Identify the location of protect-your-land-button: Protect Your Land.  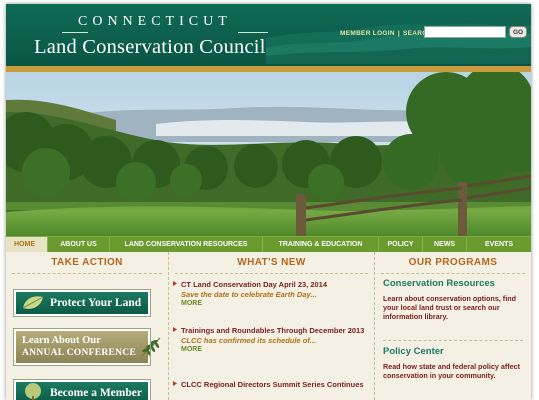
(82, 303).